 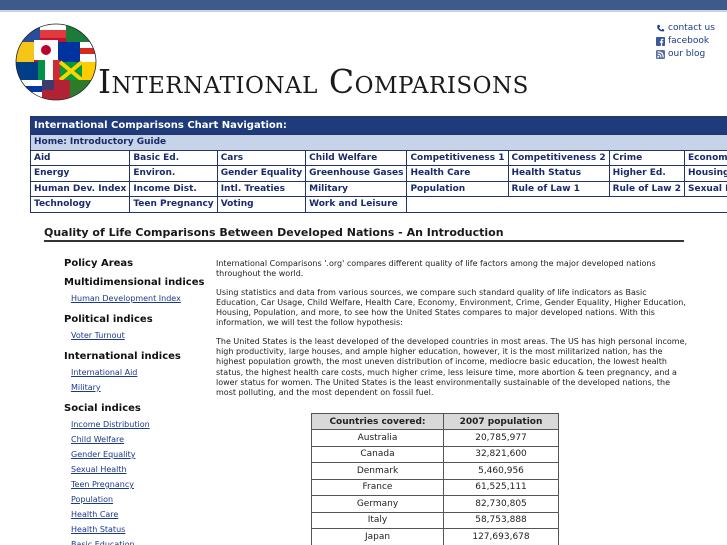 What do you see at coordinates (457, 173) in the screenshot?
I see `nav-link-health-care: Health Care` at bounding box center [457, 173].